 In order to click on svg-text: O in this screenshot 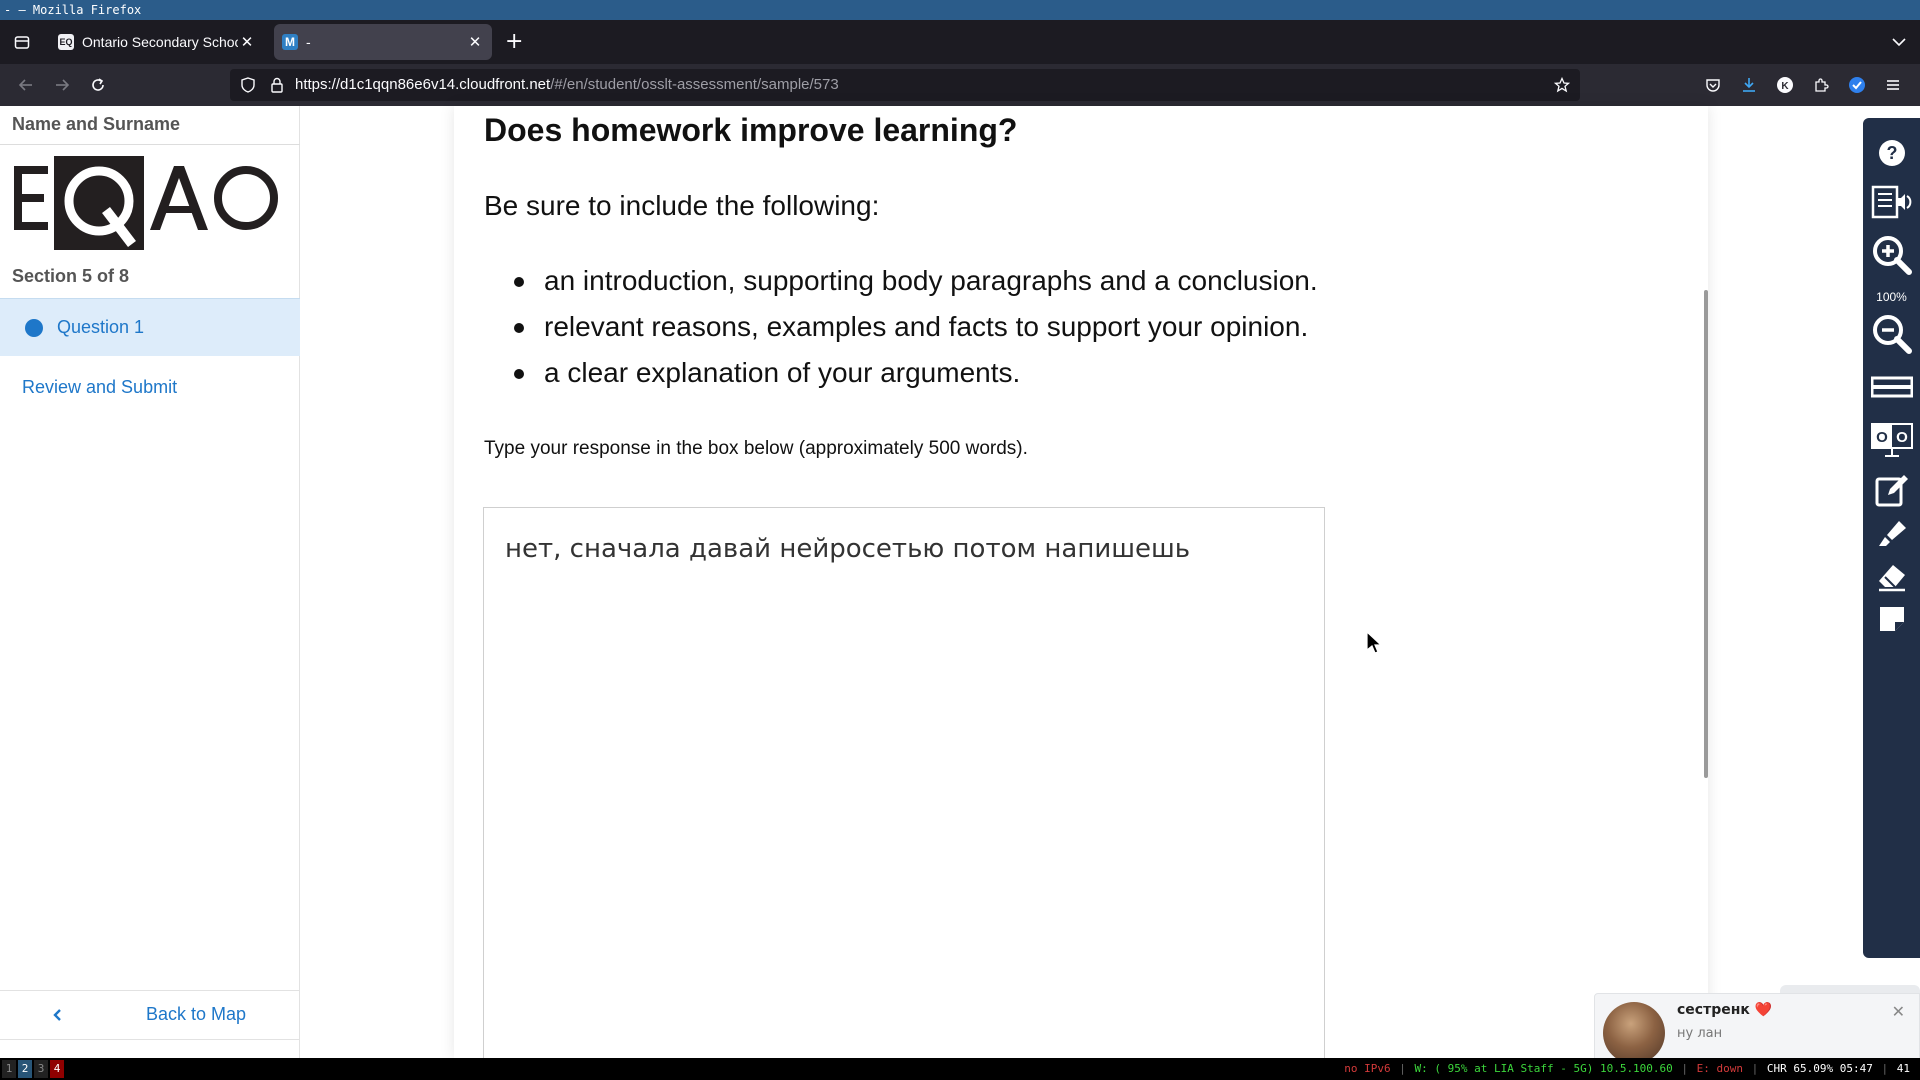, I will do `click(1882, 437)`.